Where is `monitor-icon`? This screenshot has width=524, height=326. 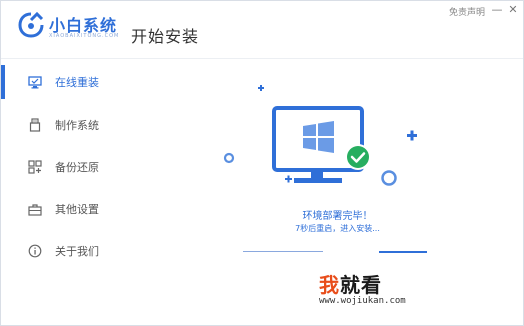
monitor-icon is located at coordinates (35, 82).